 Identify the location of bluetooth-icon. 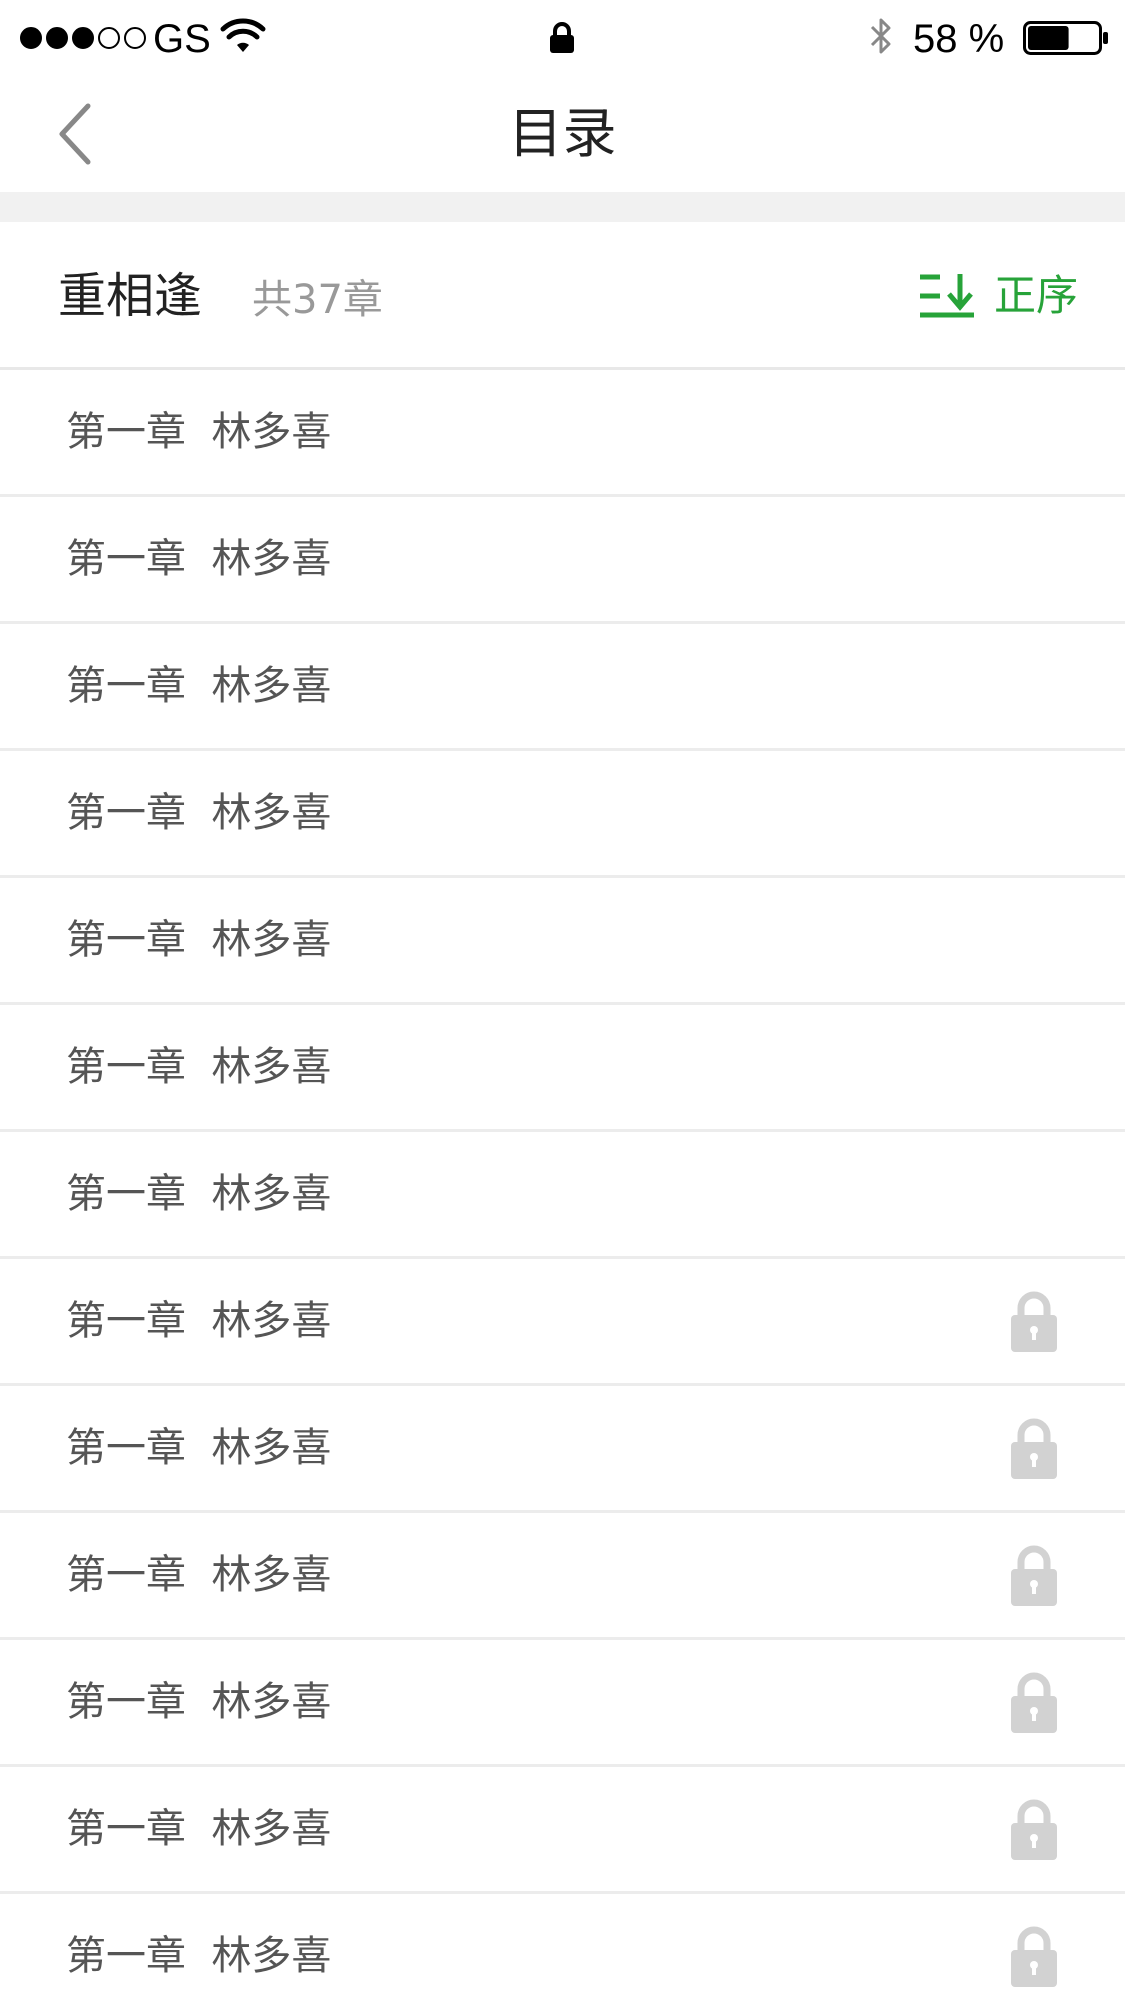
(880, 36).